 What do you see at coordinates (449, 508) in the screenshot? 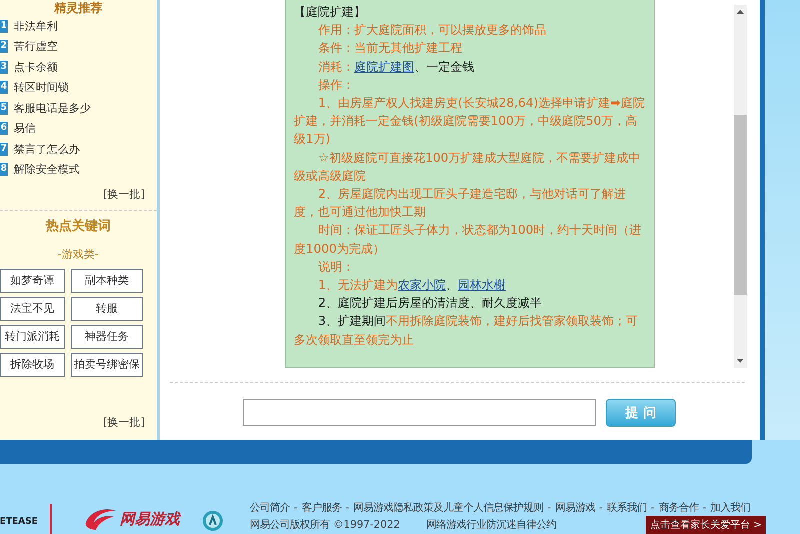
I see `footer-link: 网易游戏隐私政策及儿童个人信息保护规则` at bounding box center [449, 508].